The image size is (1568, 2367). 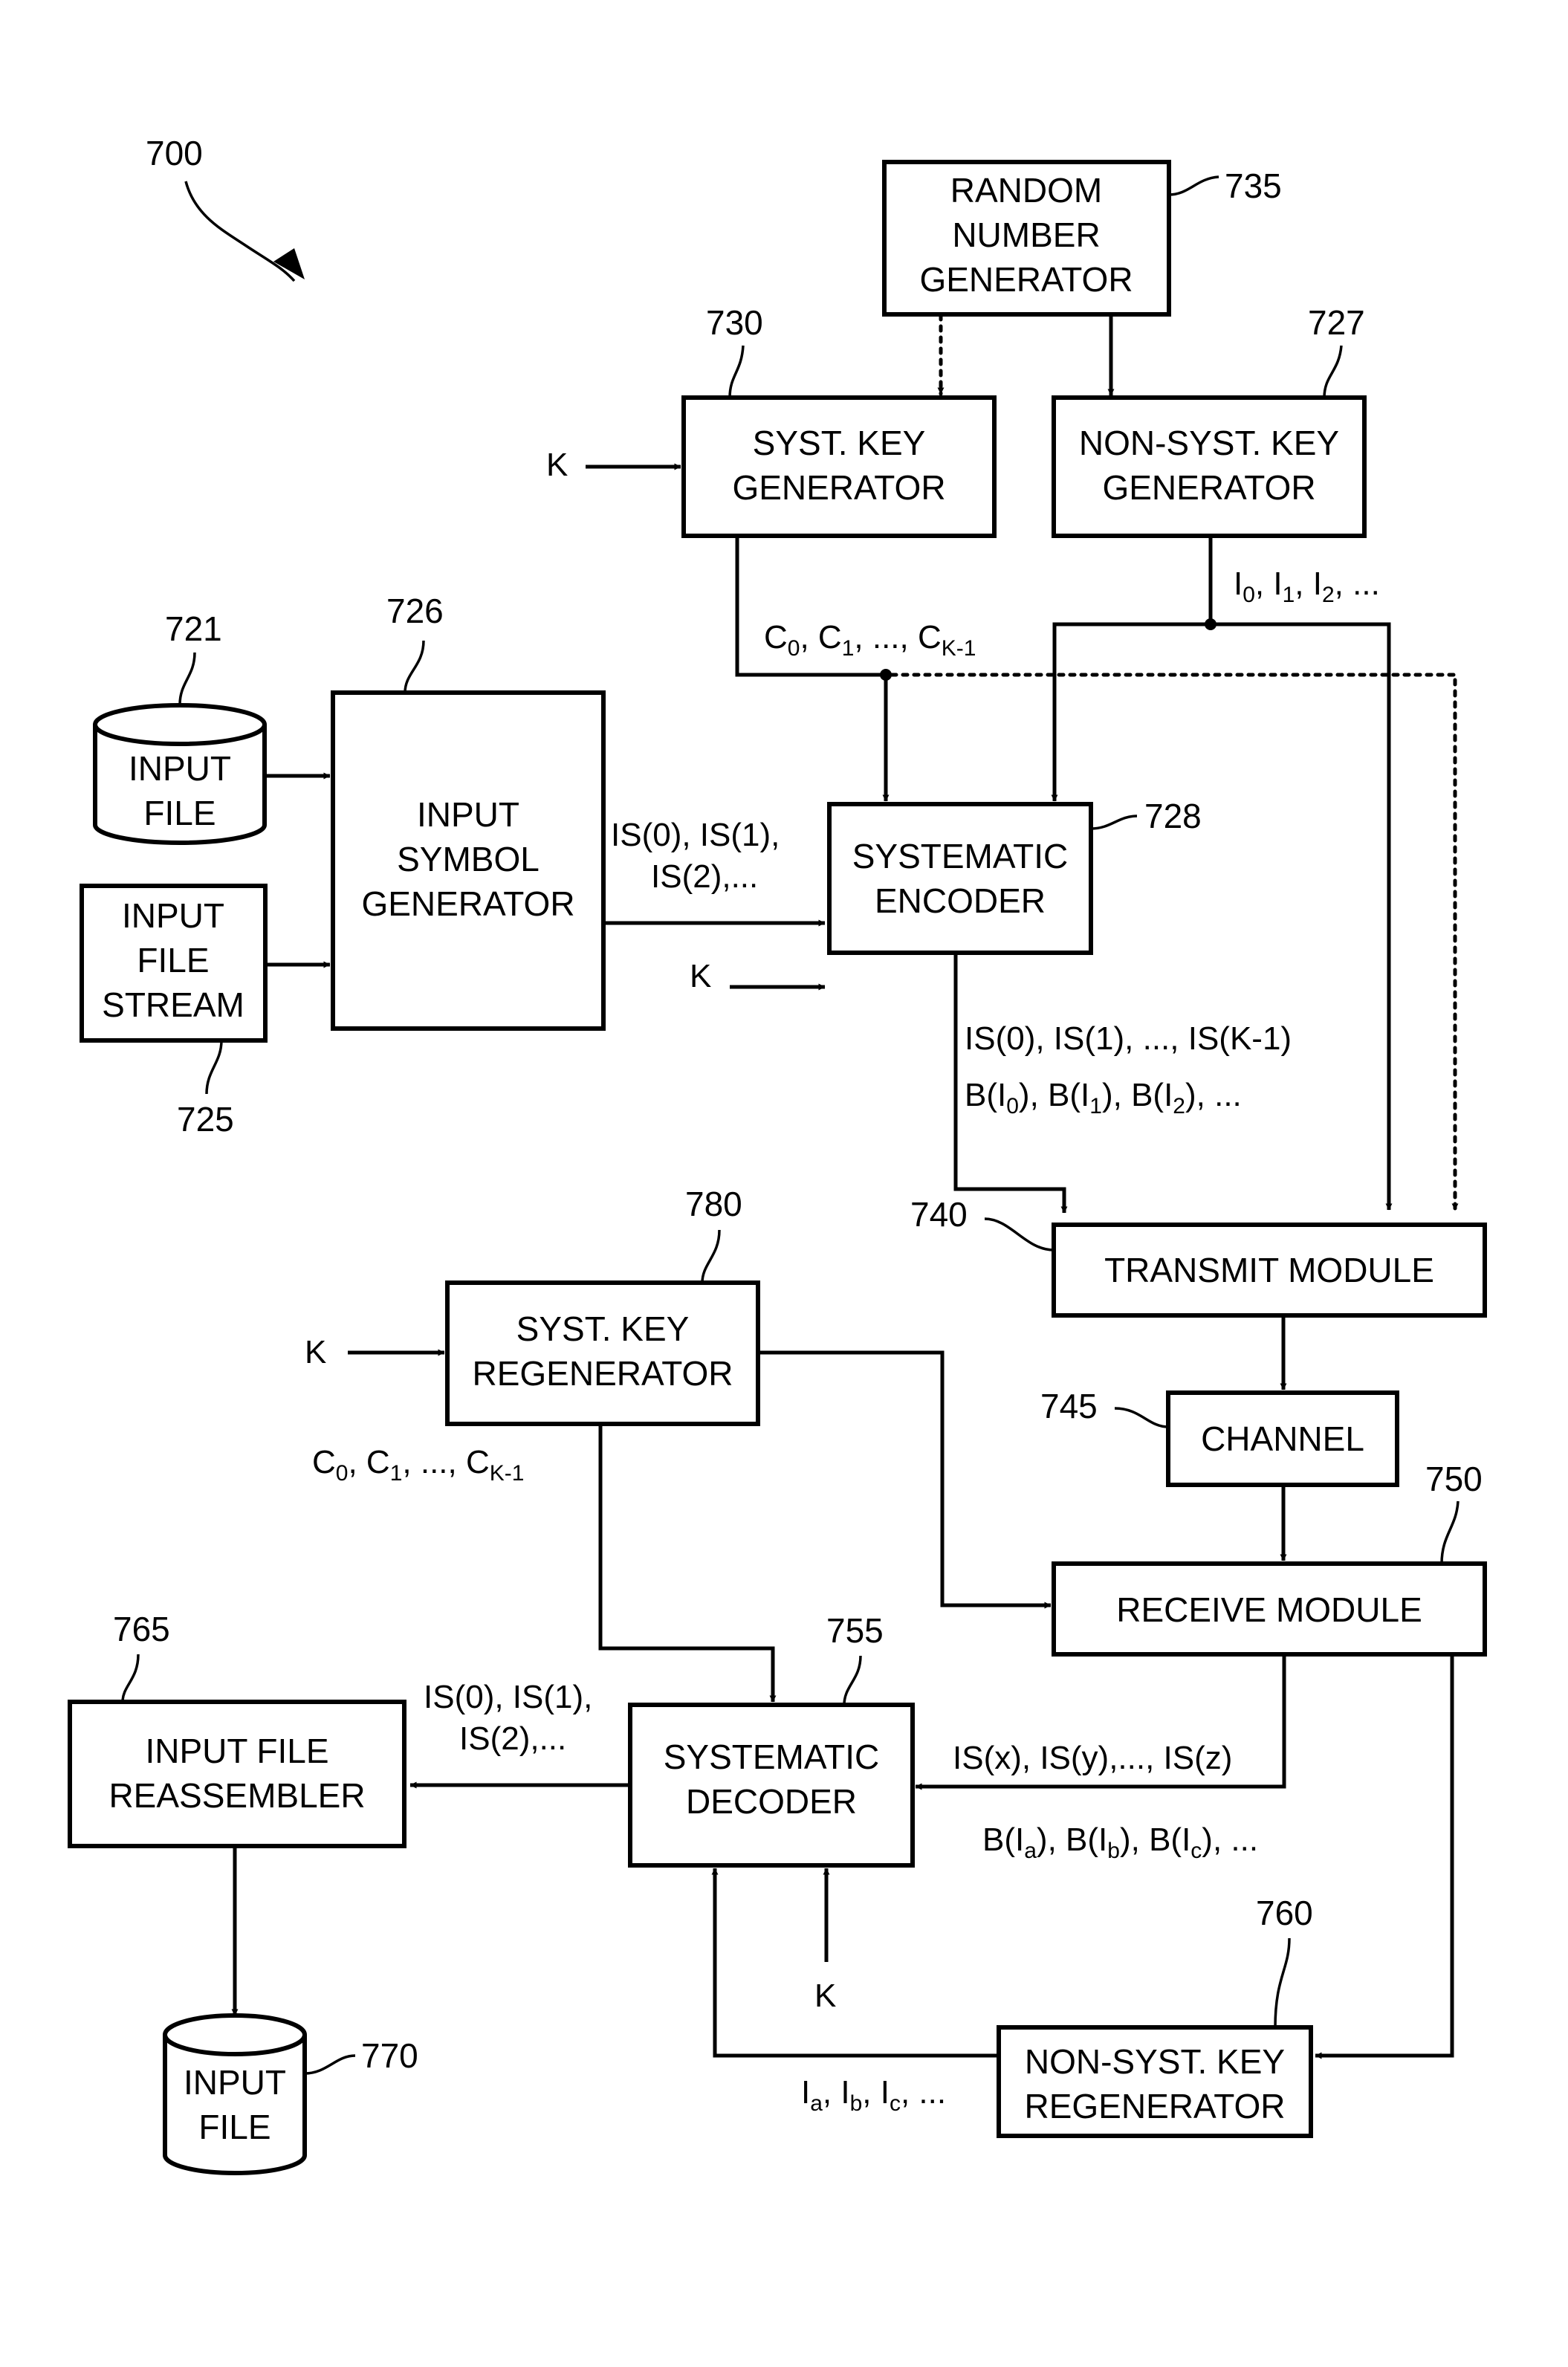 I want to click on receive-to-non-syst-regen-arrow, so click(x=1384, y=1856).